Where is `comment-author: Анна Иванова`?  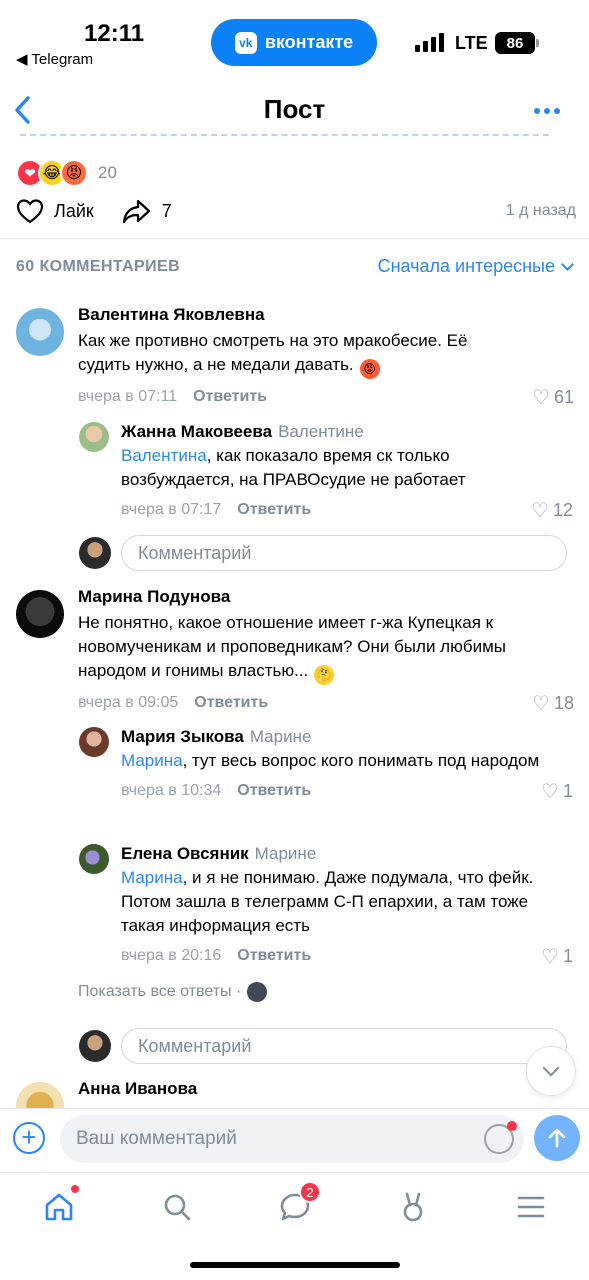 comment-author: Анна Иванова is located at coordinates (326, 1089).